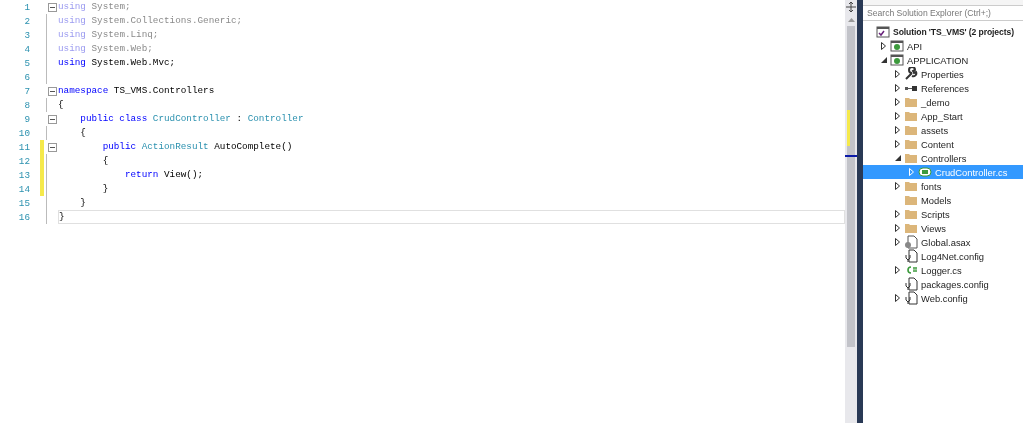 This screenshot has height=423, width=1023. What do you see at coordinates (943, 298) in the screenshot?
I see `tree-item: Web.config` at bounding box center [943, 298].